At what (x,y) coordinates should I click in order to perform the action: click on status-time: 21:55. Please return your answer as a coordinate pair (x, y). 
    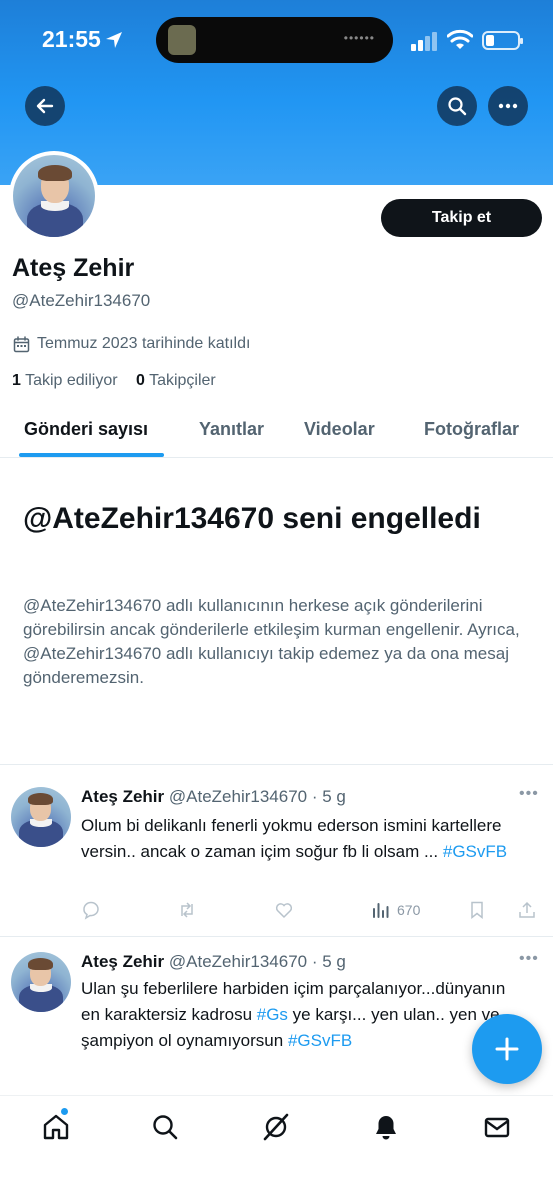
    Looking at the image, I should click on (71, 39).